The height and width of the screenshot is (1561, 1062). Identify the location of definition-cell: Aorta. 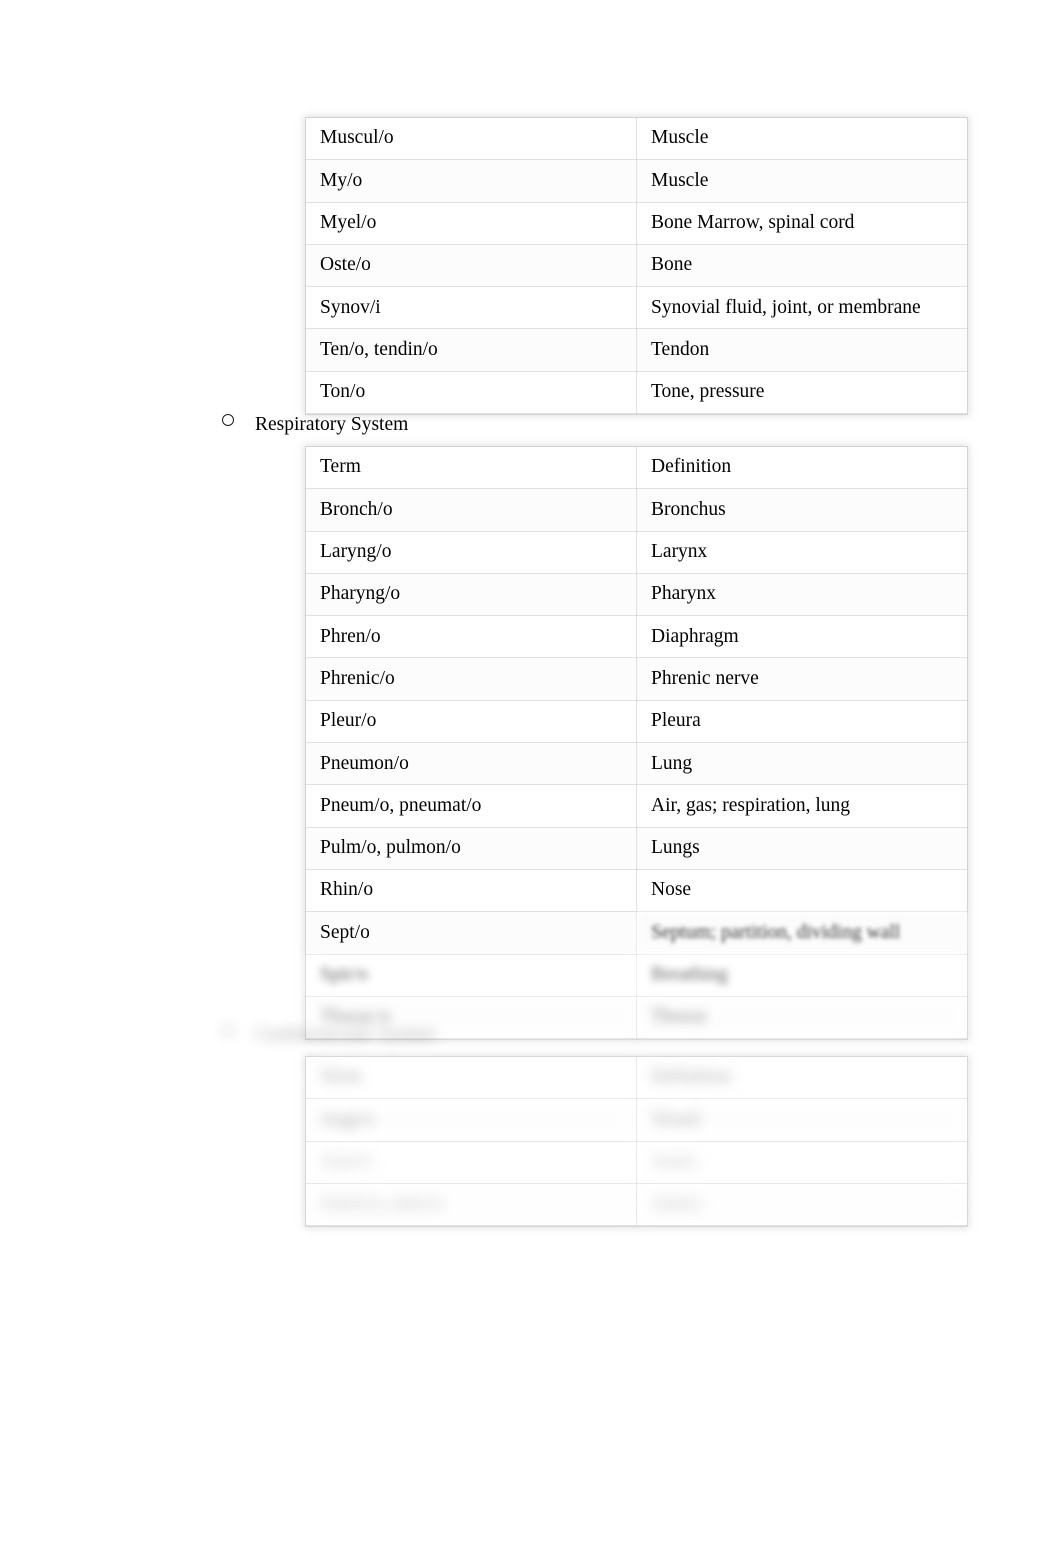
(801, 1162).